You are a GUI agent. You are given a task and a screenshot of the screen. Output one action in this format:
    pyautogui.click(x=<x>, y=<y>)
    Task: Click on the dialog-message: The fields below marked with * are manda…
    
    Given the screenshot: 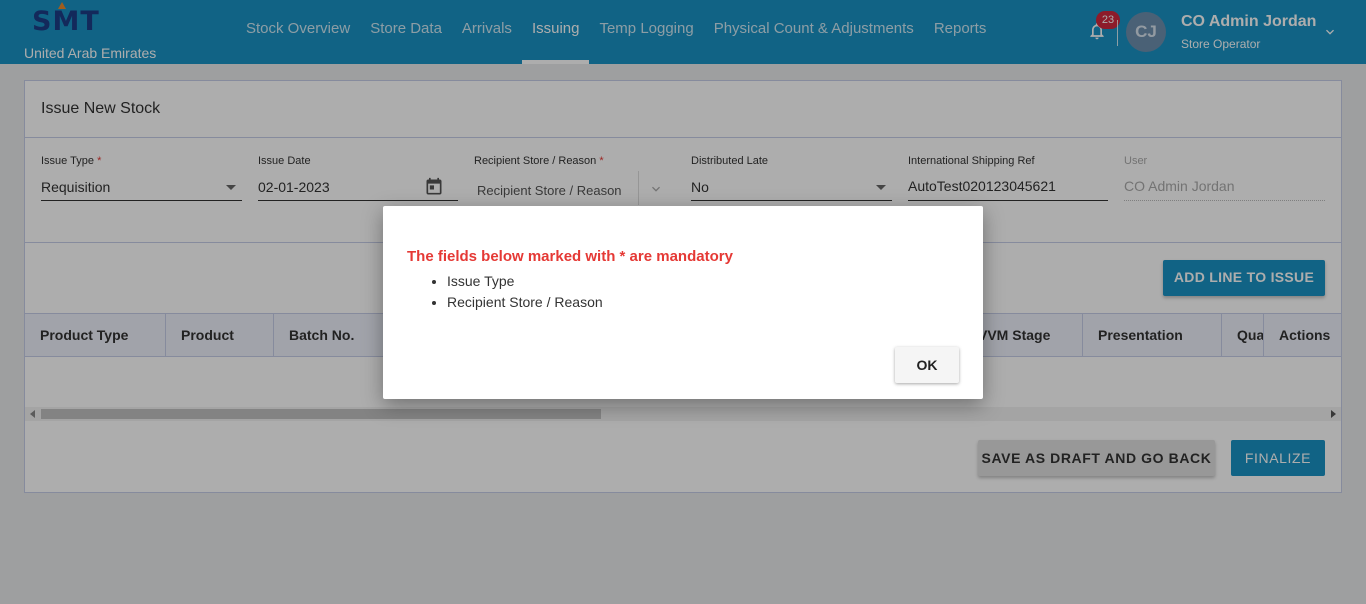 What is the action you would take?
    pyautogui.click(x=570, y=256)
    